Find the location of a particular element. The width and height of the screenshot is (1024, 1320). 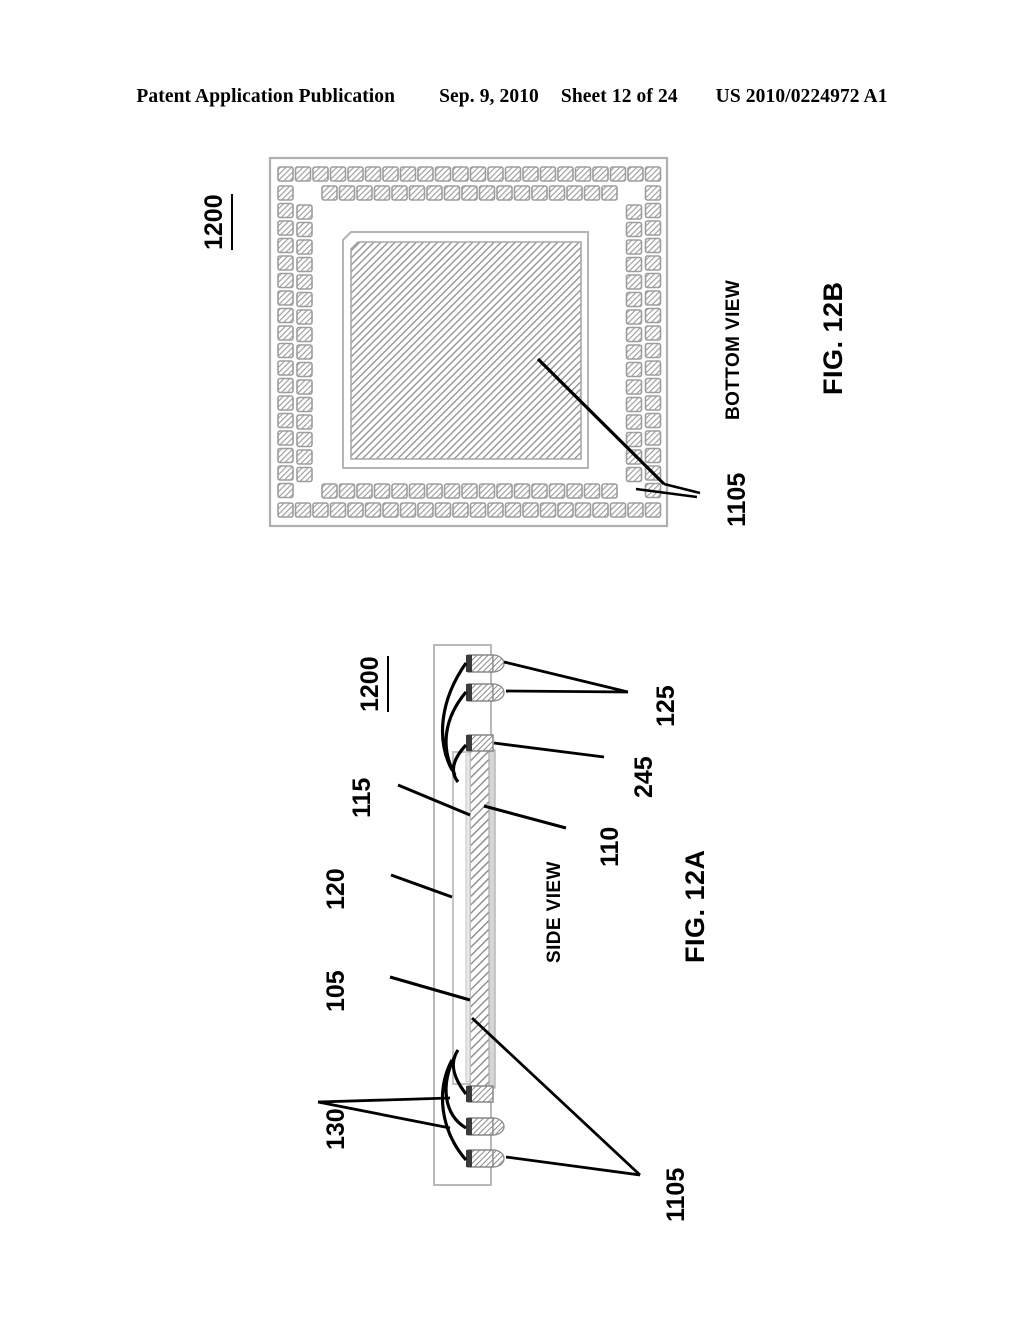

solder-ball-125-a is located at coordinates (498, 663).